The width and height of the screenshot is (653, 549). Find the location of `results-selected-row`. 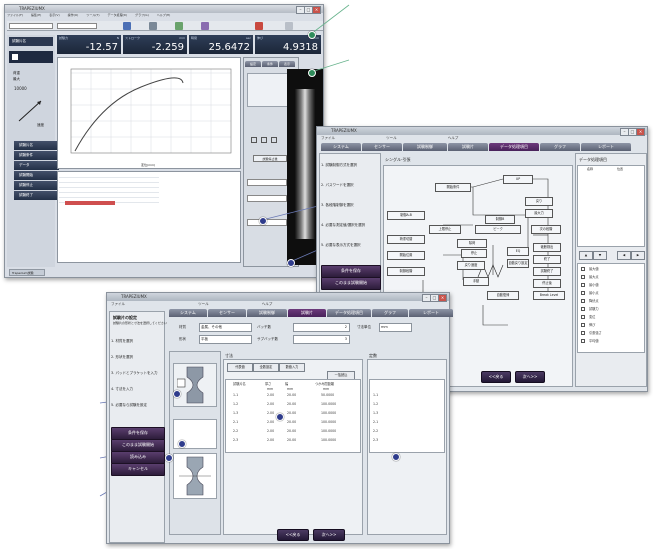

results-selected-row is located at coordinates (90, 203).